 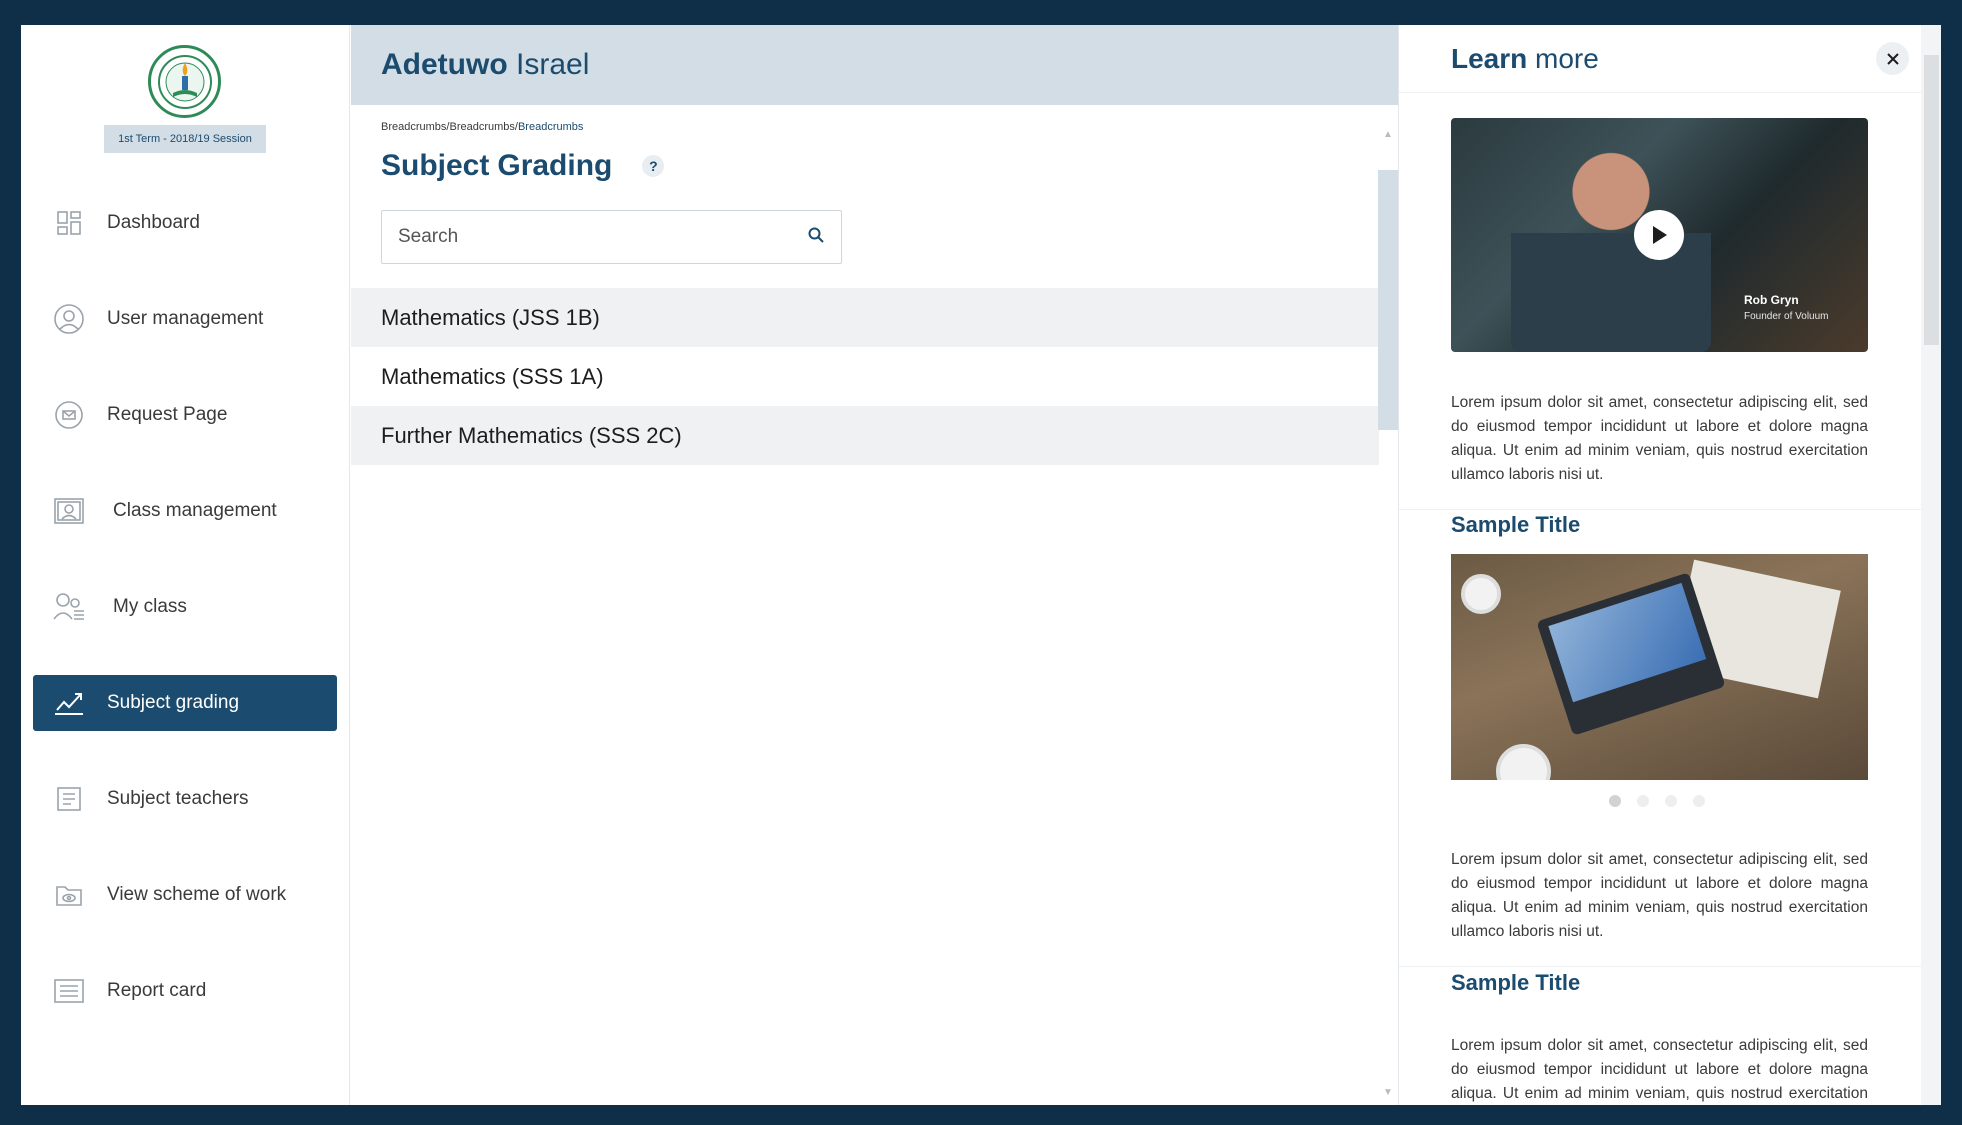 I want to click on teacher-list-icon, so click(x=69, y=799).